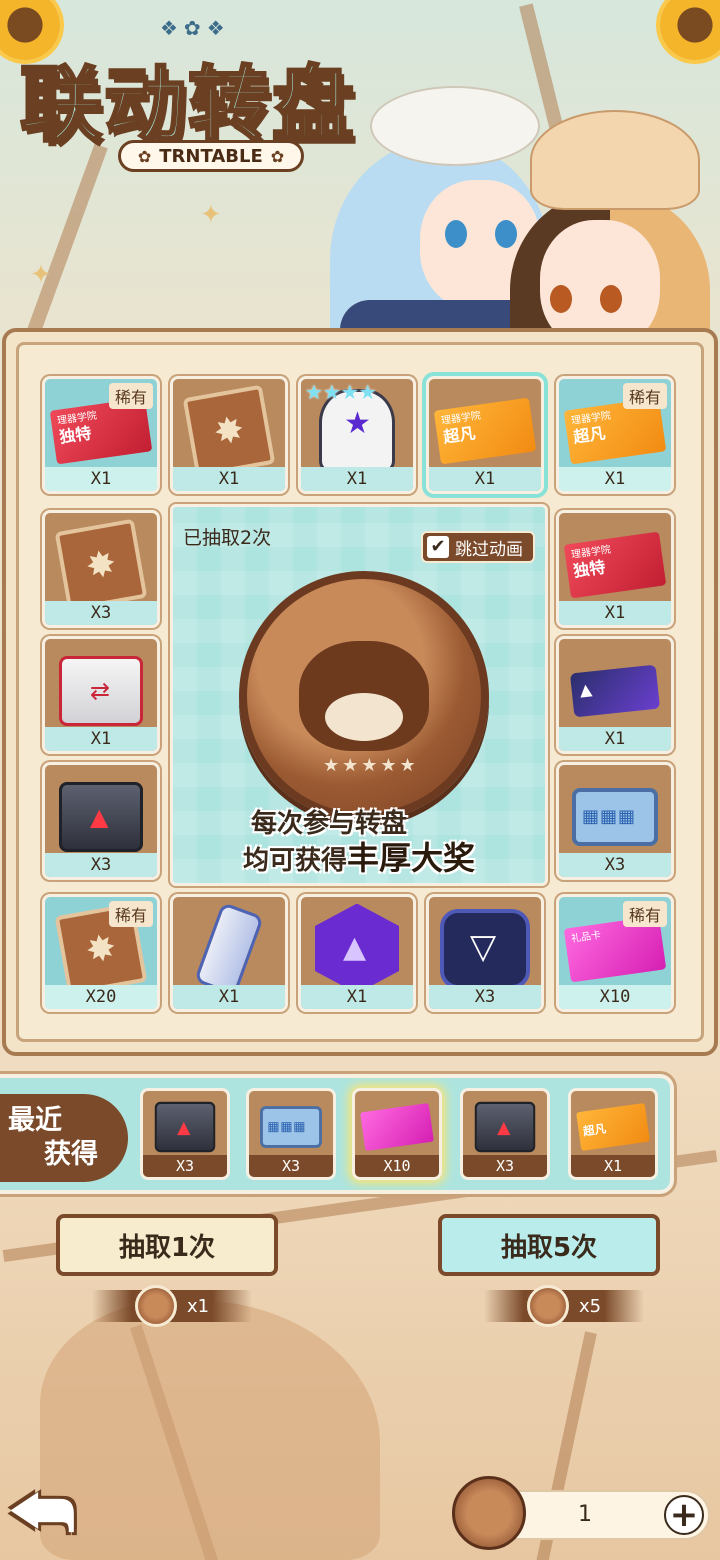 The height and width of the screenshot is (1560, 720). Describe the element at coordinates (615, 564) in the screenshot. I see `red-ticket-icon: 理器学院 独特` at that location.